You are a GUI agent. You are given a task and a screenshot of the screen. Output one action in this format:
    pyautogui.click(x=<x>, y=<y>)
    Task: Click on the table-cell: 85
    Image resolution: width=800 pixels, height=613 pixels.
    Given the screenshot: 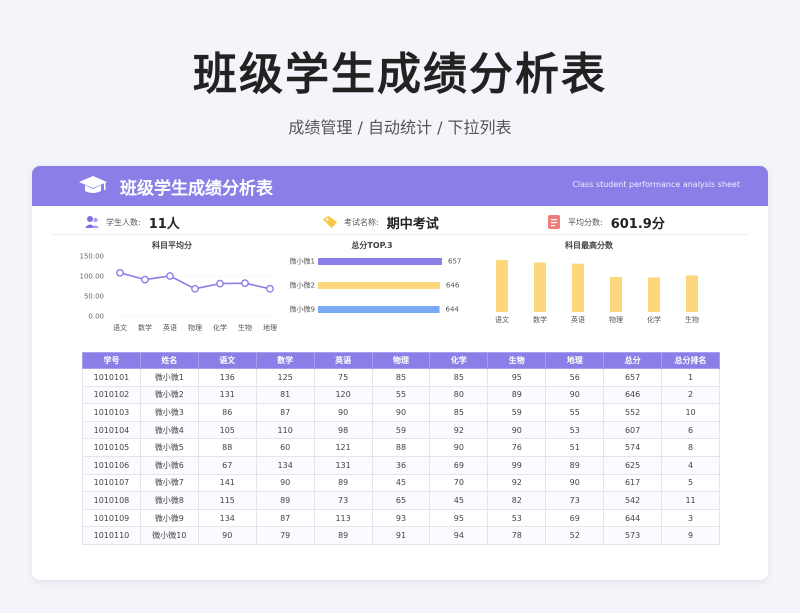 What is the action you would take?
    pyautogui.click(x=459, y=377)
    